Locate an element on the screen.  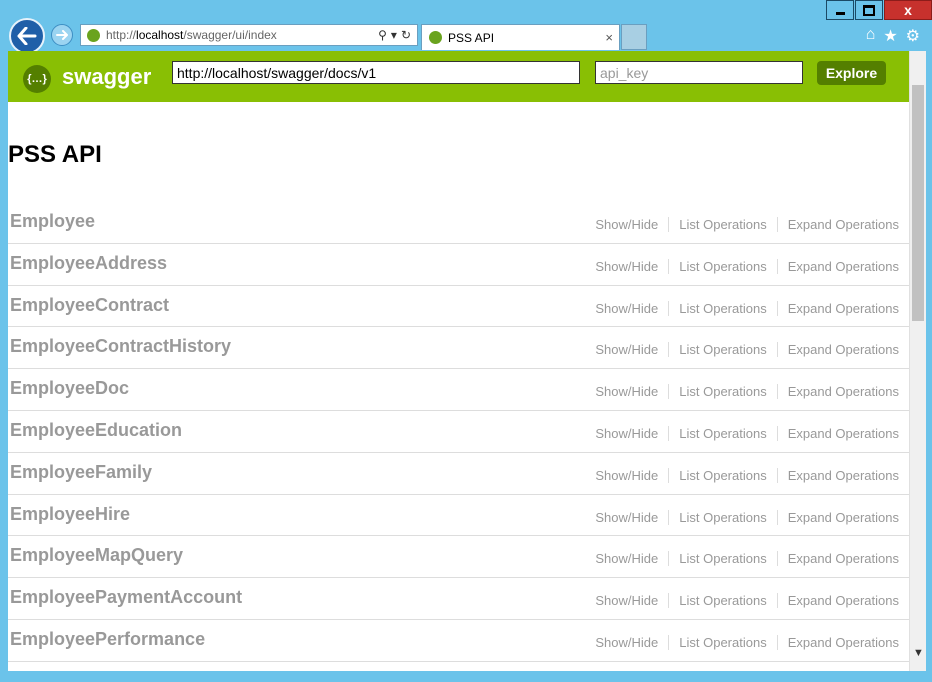
forward-button is located at coordinates (62, 35).